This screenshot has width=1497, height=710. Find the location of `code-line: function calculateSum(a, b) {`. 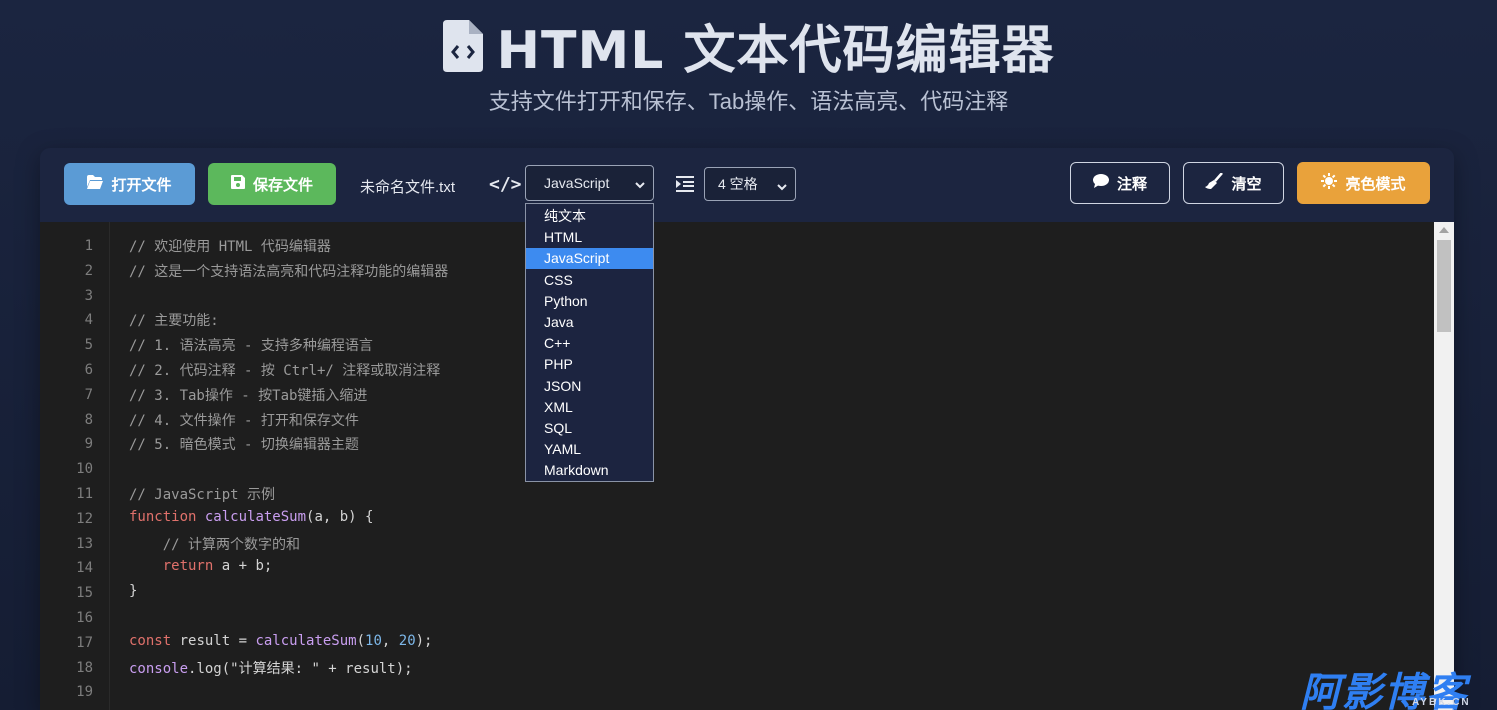

code-line: function calculateSum(a, b) { is located at coordinates (251, 517).